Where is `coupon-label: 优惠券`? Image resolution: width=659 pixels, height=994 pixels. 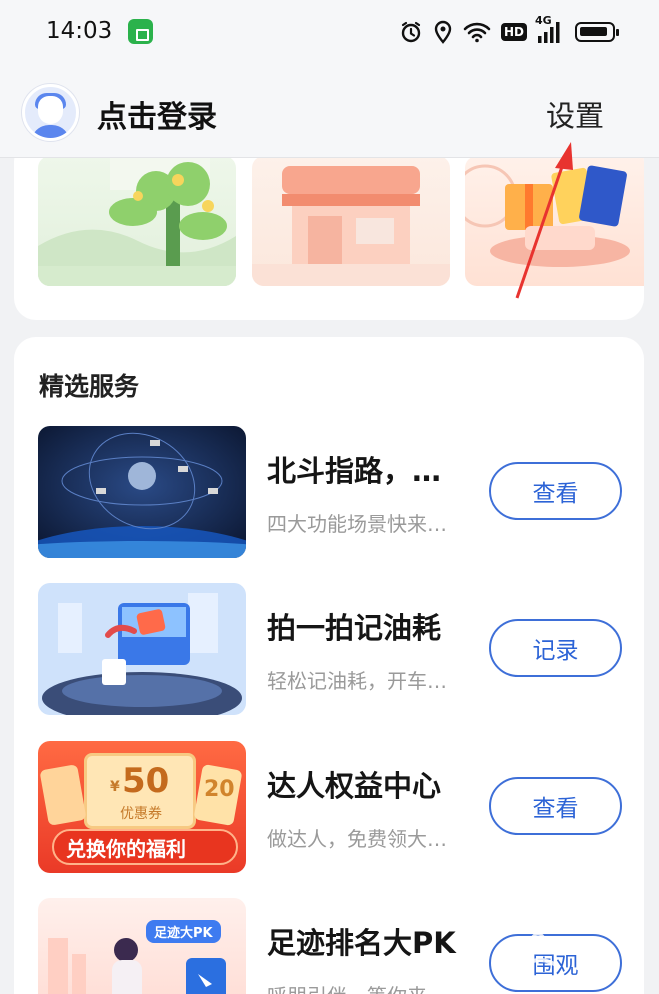
coupon-label: 优惠券 is located at coordinates (141, 814).